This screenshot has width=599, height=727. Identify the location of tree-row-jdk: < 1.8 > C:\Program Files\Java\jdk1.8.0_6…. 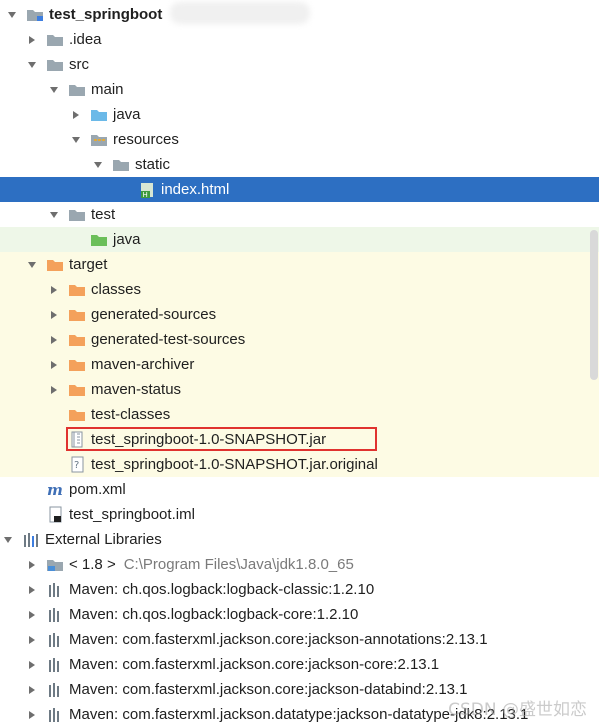
(299, 564).